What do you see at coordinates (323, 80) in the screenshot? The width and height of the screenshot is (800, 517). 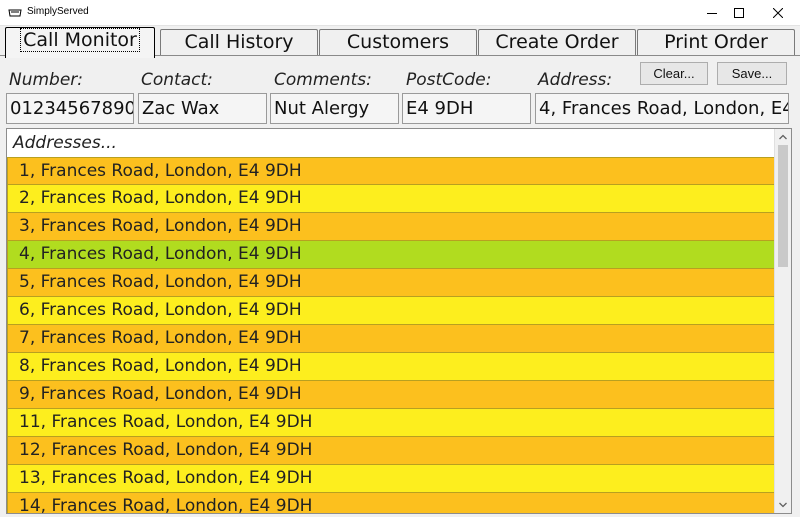 I see `comments-label: Comments:` at bounding box center [323, 80].